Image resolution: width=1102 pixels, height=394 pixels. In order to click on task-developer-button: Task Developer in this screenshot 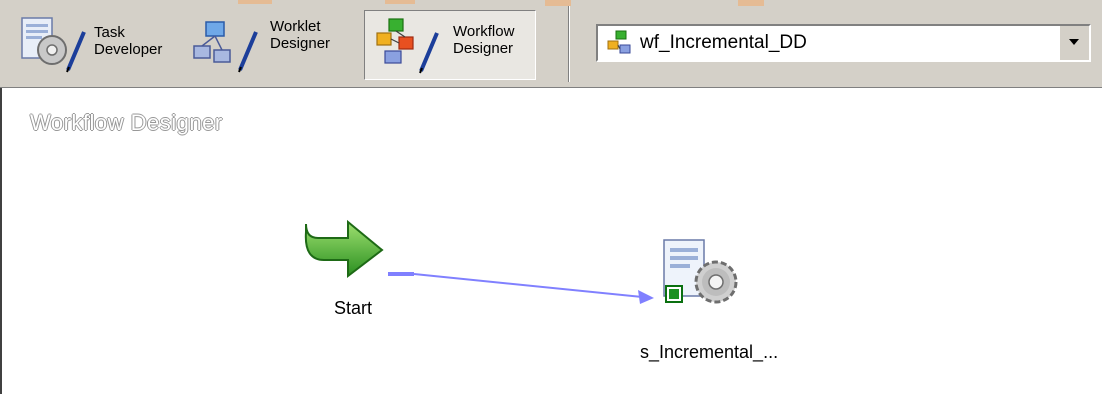, I will do `click(100, 45)`.